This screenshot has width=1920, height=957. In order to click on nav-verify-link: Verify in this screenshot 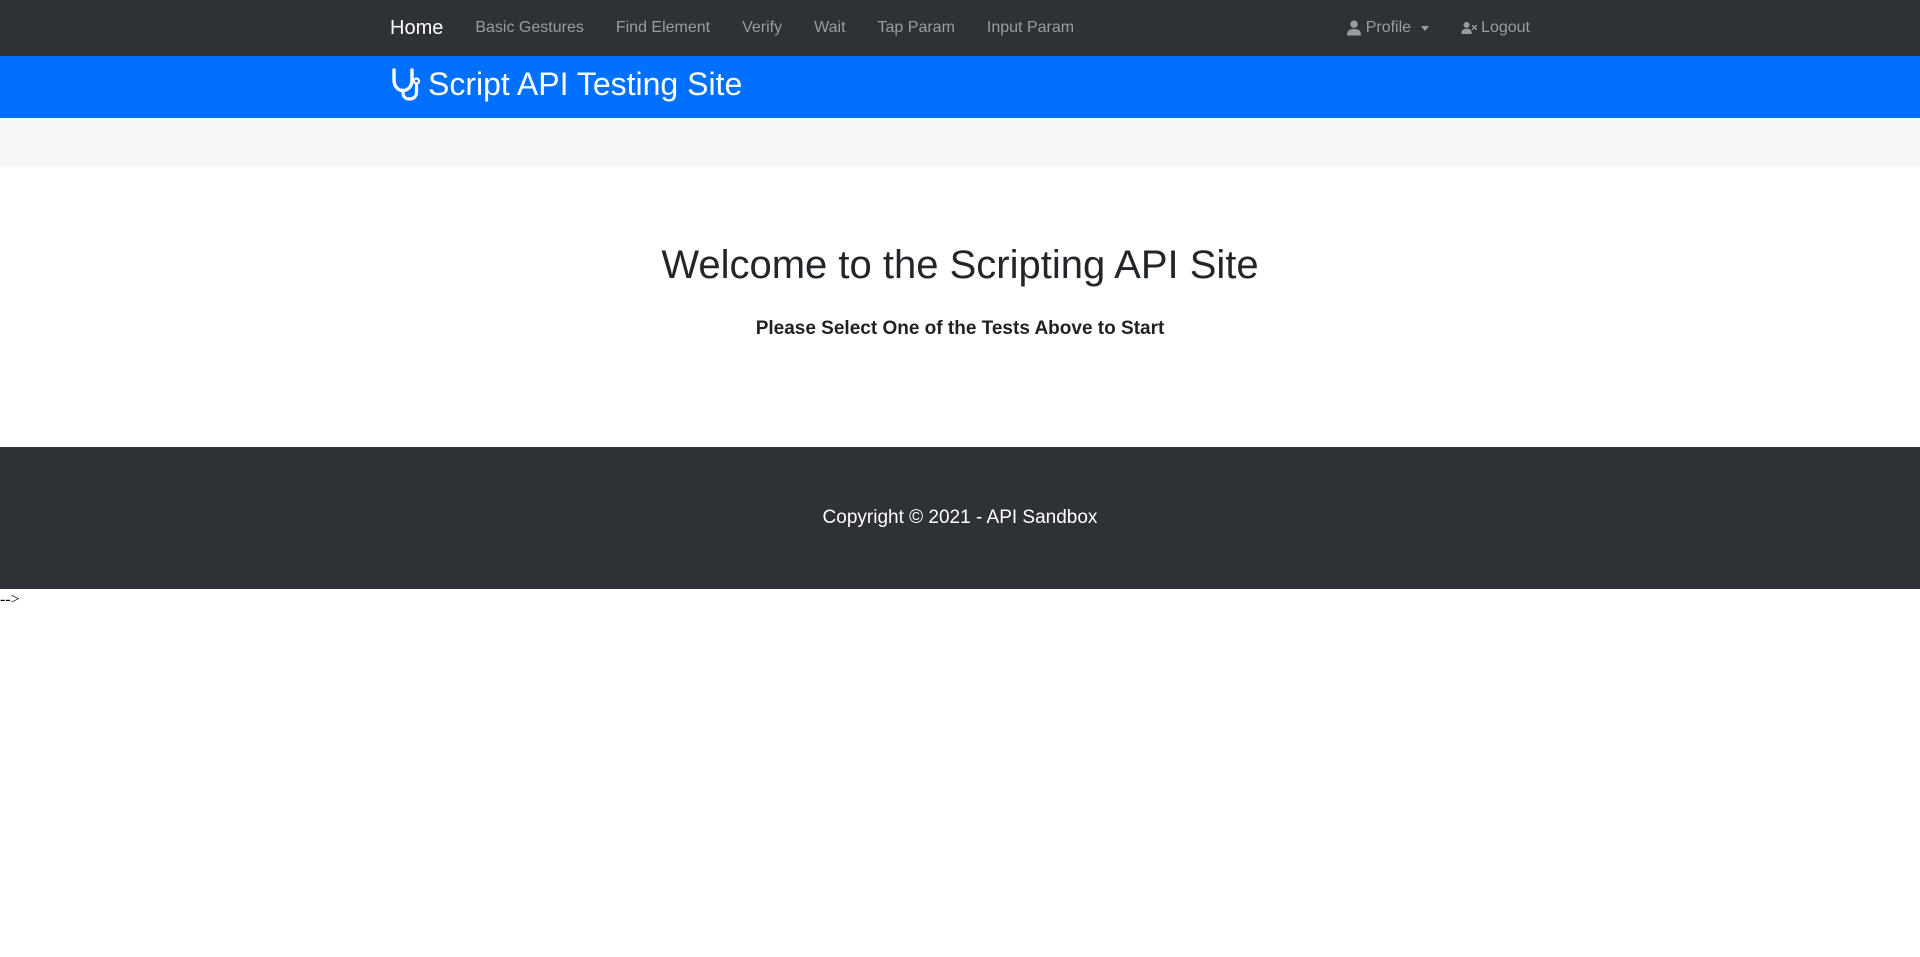, I will do `click(762, 28)`.